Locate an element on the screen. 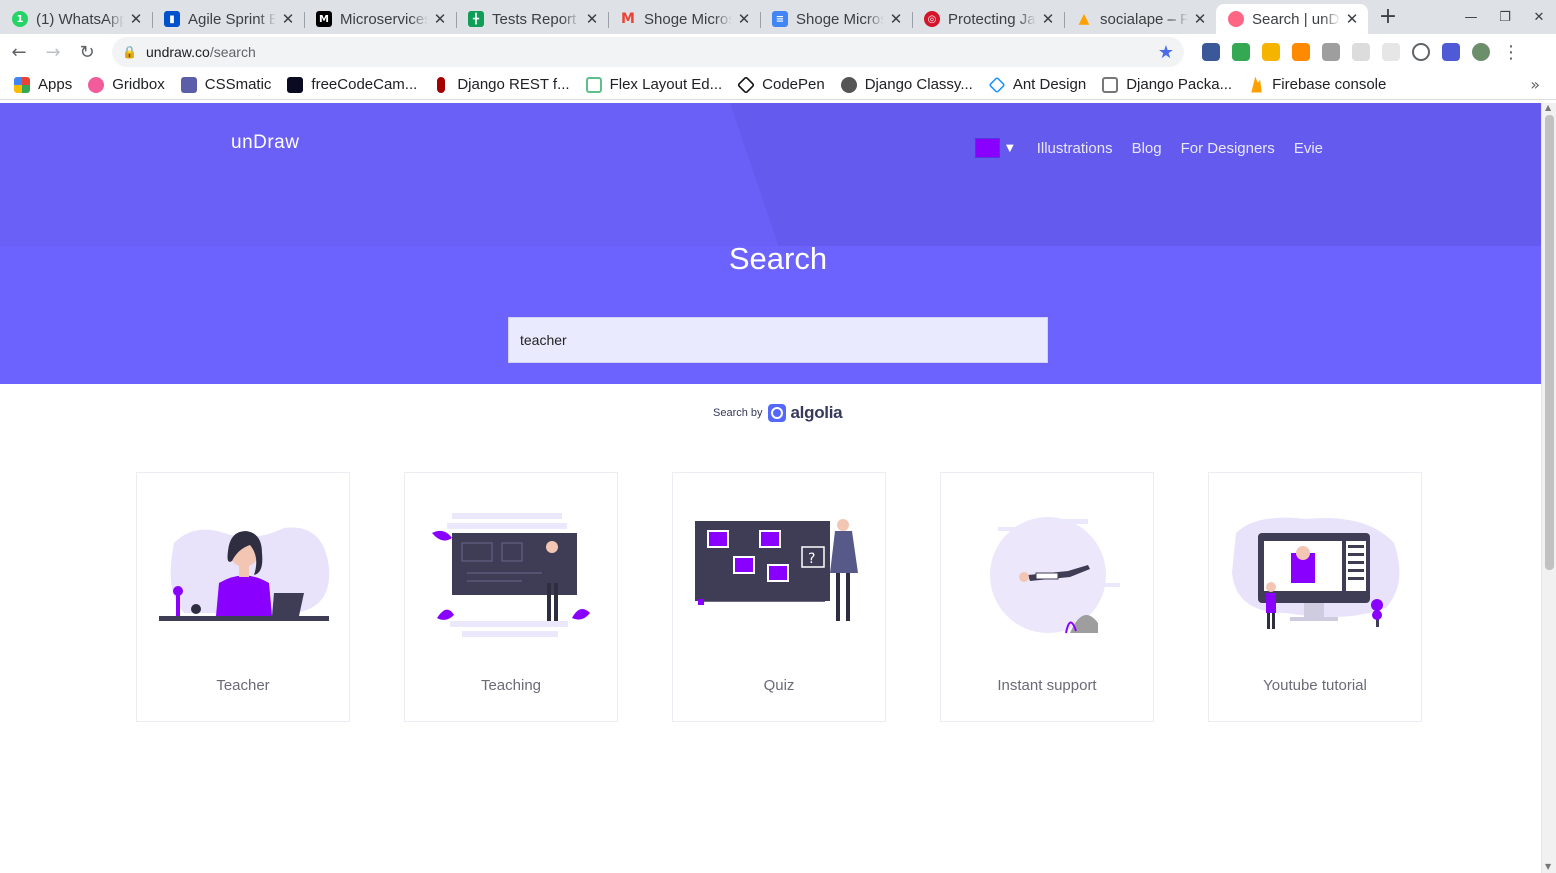 This screenshot has height=873, width=1556. whatsapp-icon: 1 is located at coordinates (20, 19).